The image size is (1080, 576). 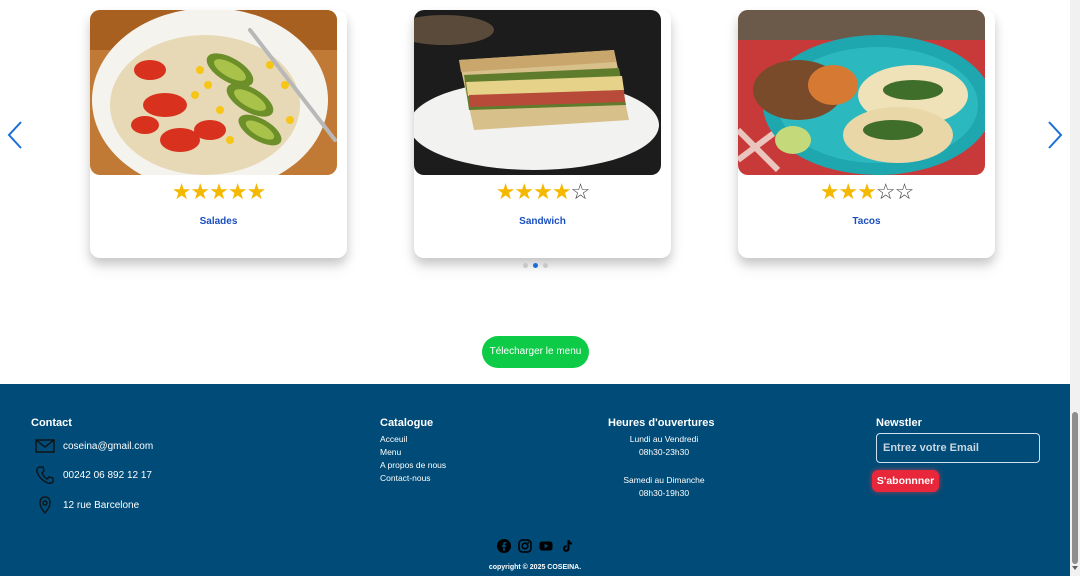 What do you see at coordinates (45, 505) in the screenshot?
I see `location-pin-icon` at bounding box center [45, 505].